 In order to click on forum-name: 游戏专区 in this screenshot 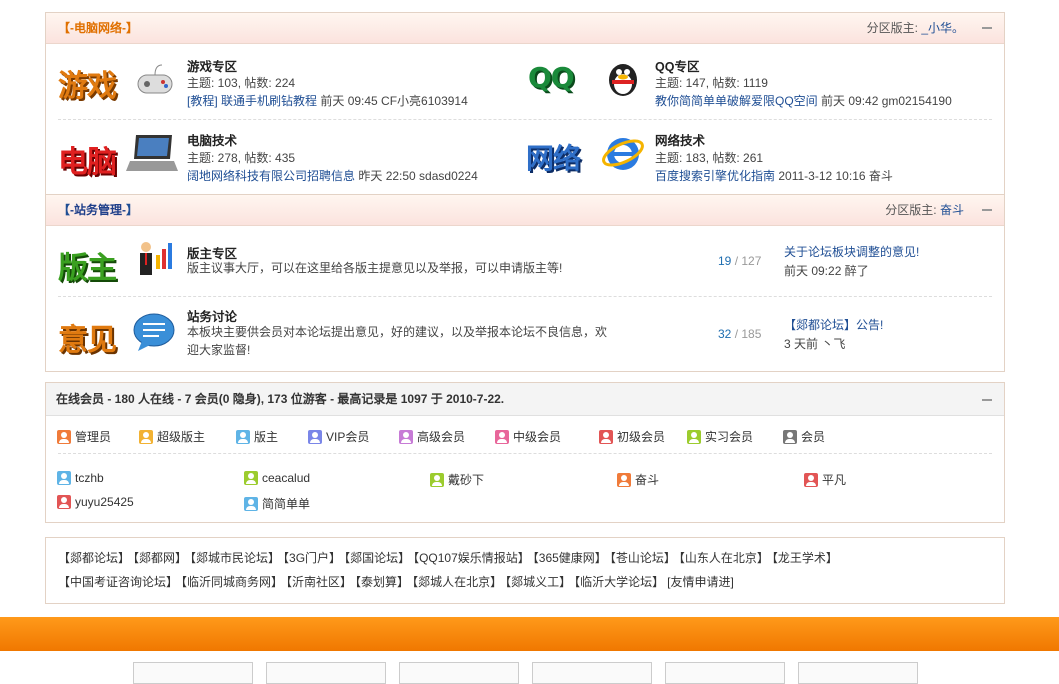, I will do `click(212, 65)`.